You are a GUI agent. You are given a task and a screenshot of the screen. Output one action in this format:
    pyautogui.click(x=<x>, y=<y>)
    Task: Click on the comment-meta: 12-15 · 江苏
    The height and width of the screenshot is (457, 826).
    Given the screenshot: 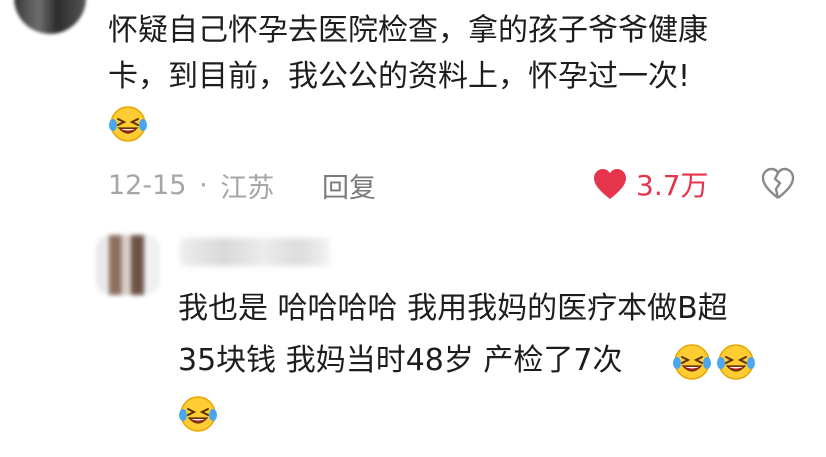 What is the action you would take?
    pyautogui.click(x=191, y=185)
    